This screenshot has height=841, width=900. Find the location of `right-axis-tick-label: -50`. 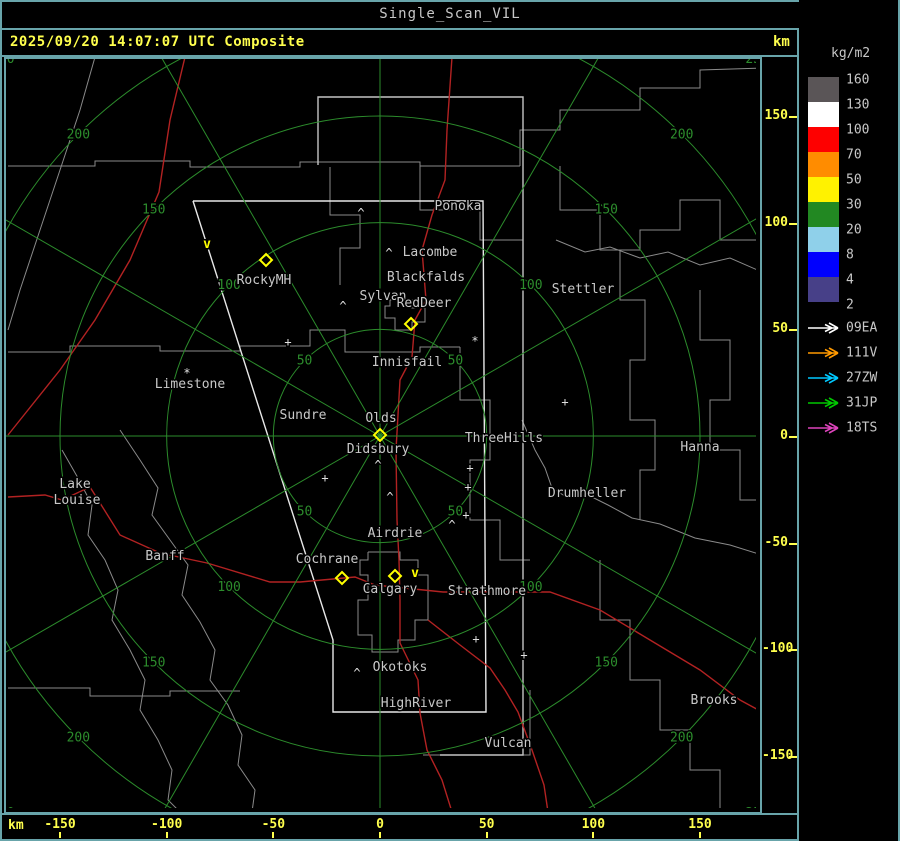

right-axis-tick-label: -50 is located at coordinates (776, 542).